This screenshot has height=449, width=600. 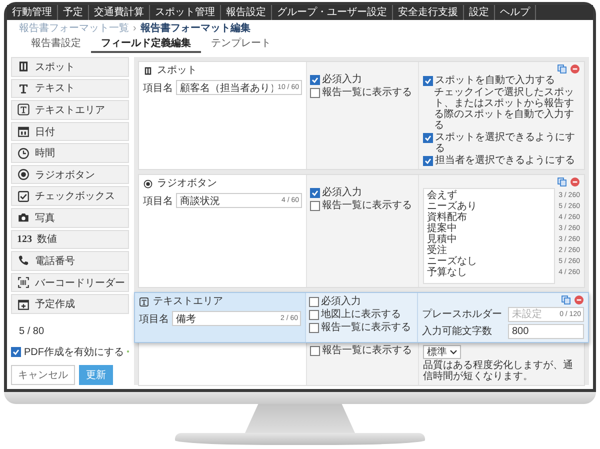 What do you see at coordinates (442, 195) in the screenshot?
I see `choice-text: 会えず` at bounding box center [442, 195].